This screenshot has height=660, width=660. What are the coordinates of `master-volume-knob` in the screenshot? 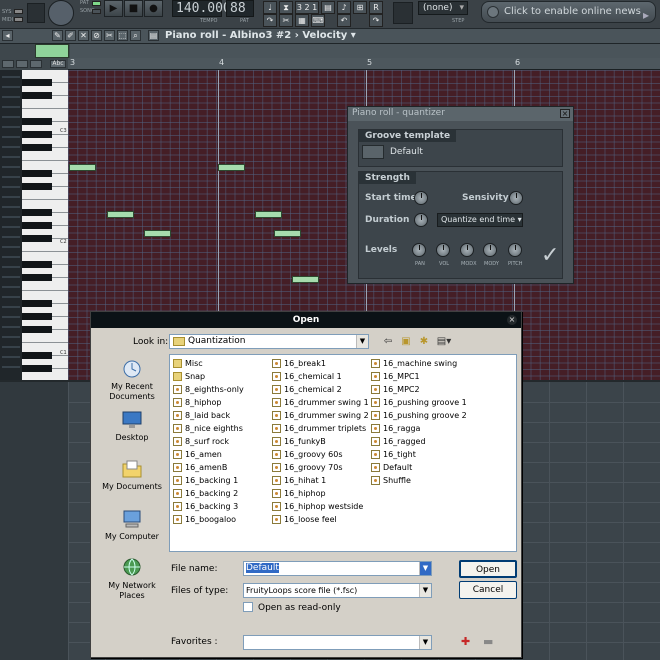 It's located at (61, 13).